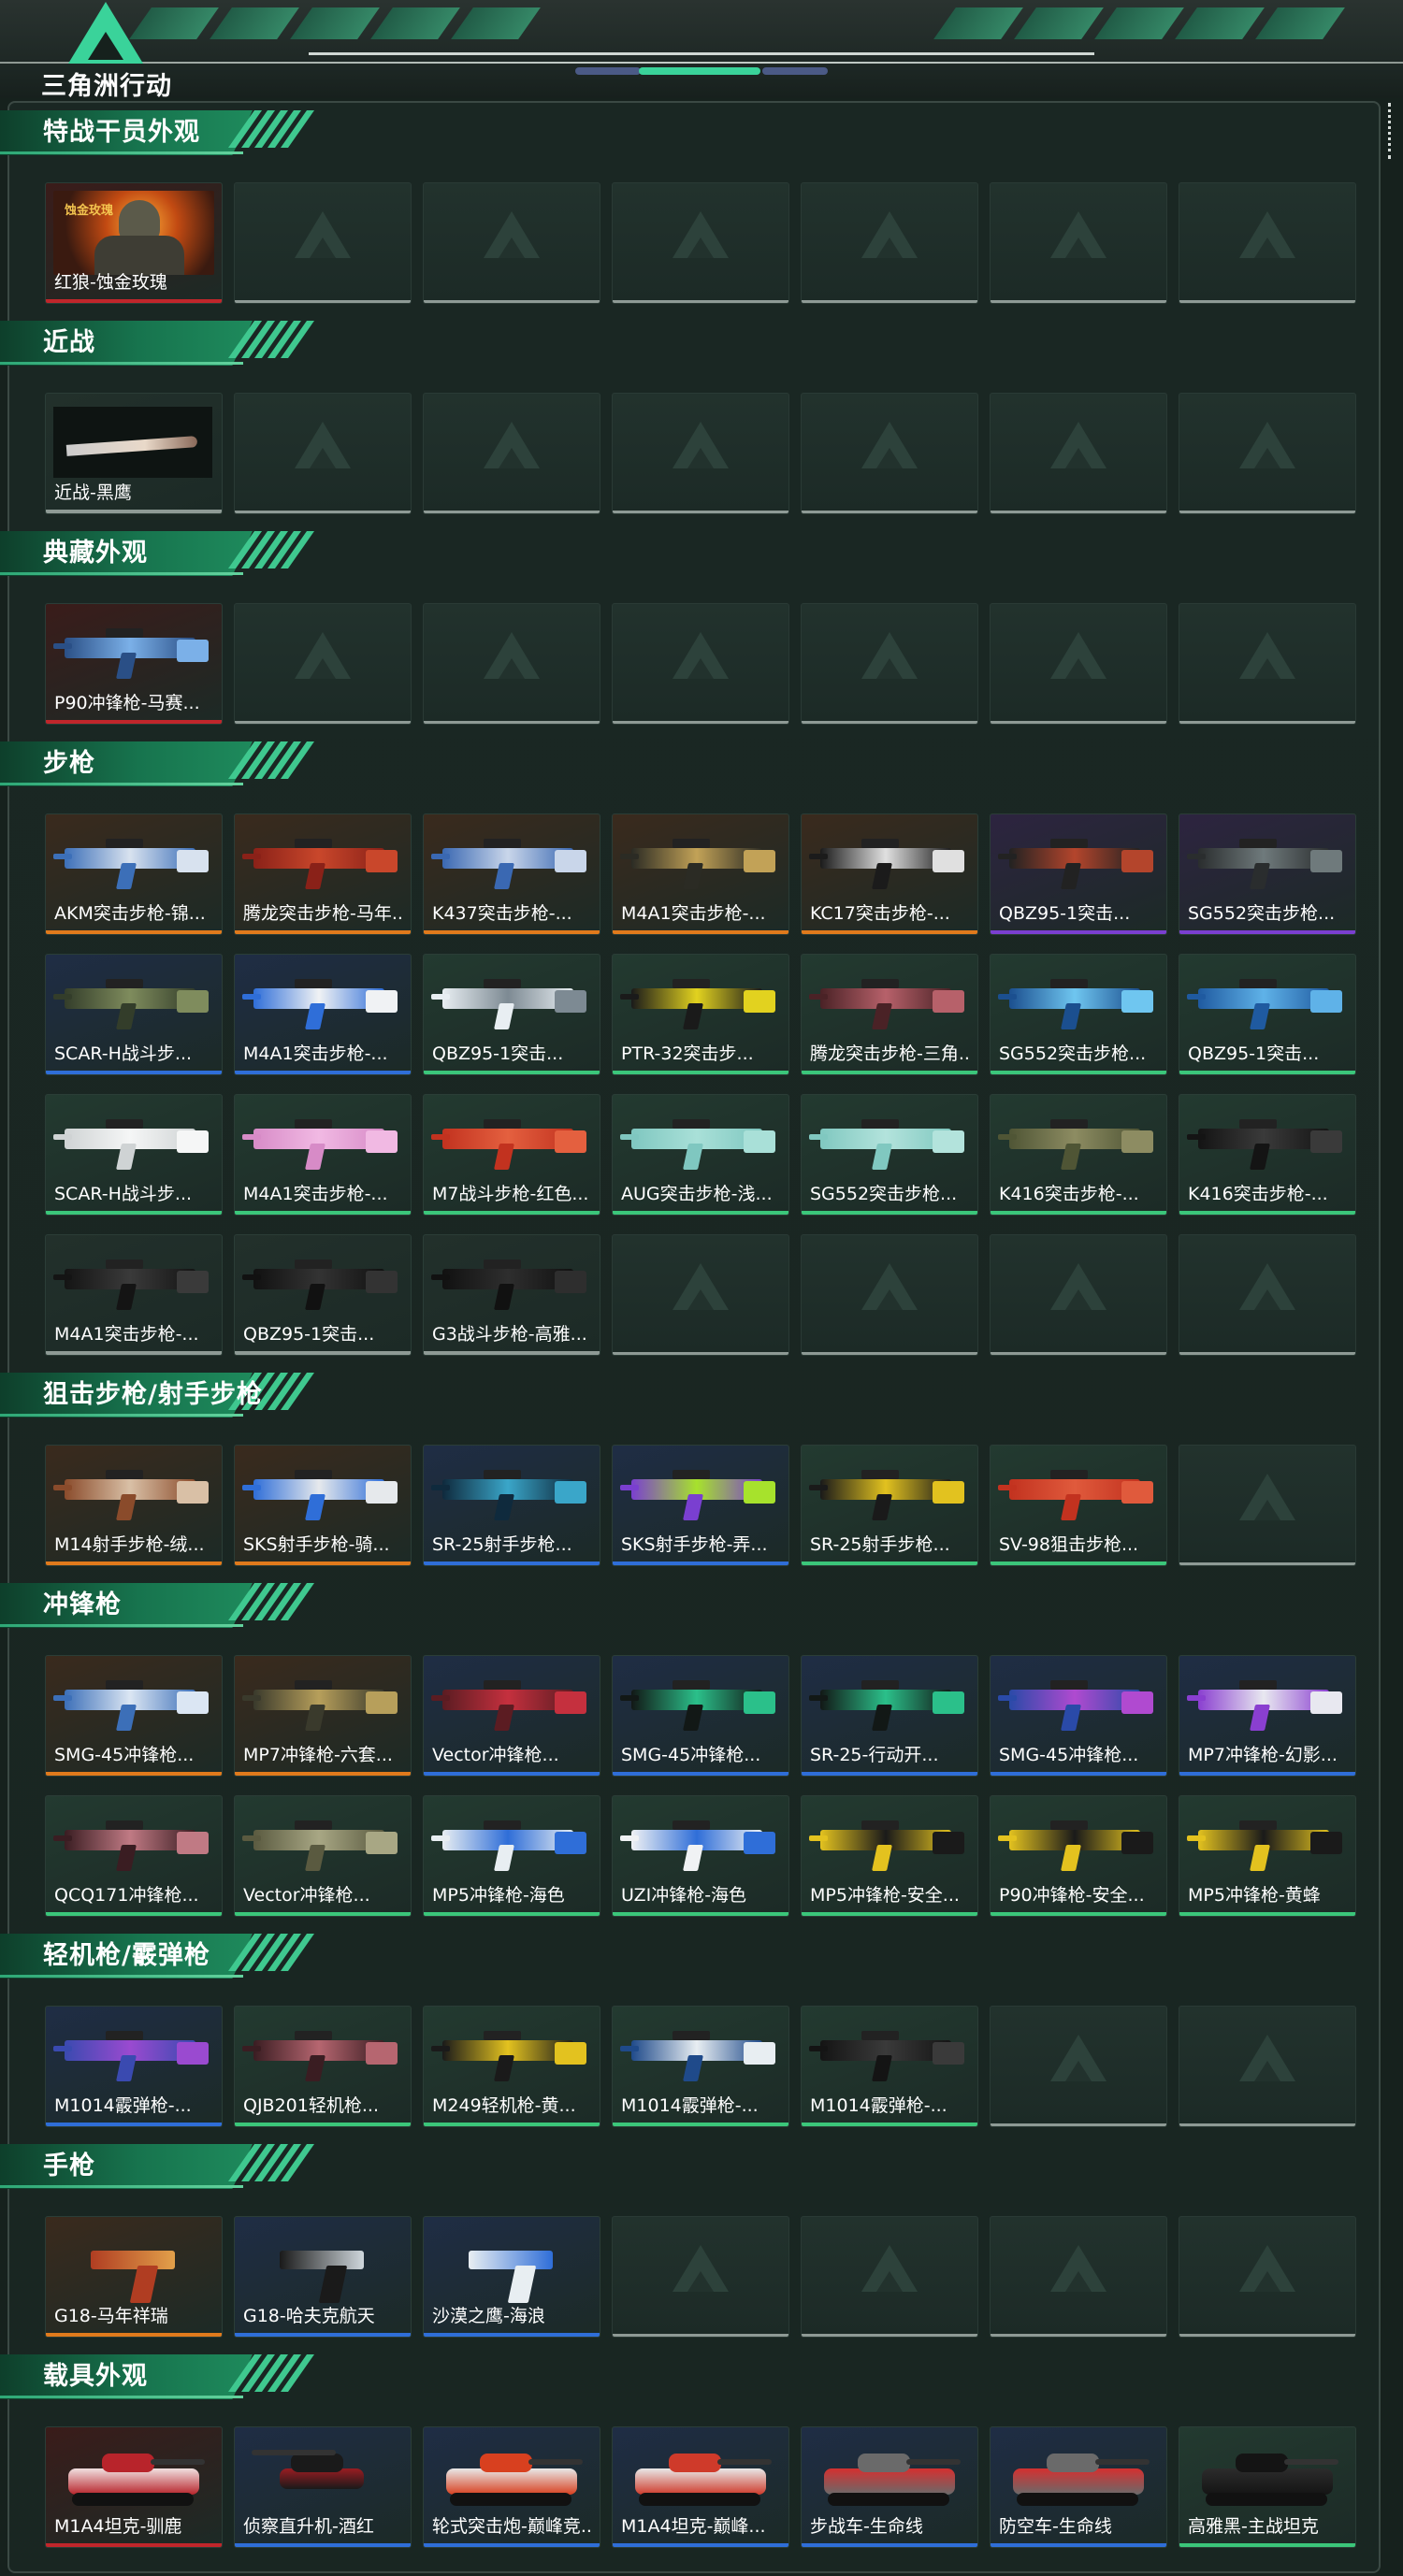 The width and height of the screenshot is (1403, 2576). I want to click on skin-card: G18-哈夫克航天, so click(323, 2277).